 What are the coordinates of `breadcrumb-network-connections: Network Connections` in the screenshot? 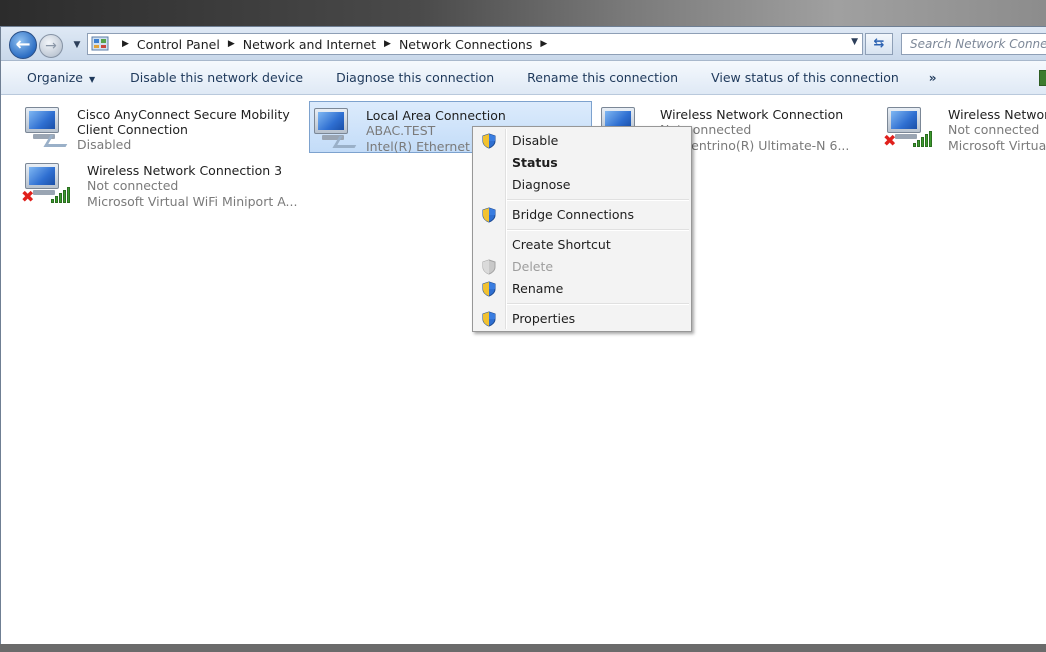 It's located at (465, 44).